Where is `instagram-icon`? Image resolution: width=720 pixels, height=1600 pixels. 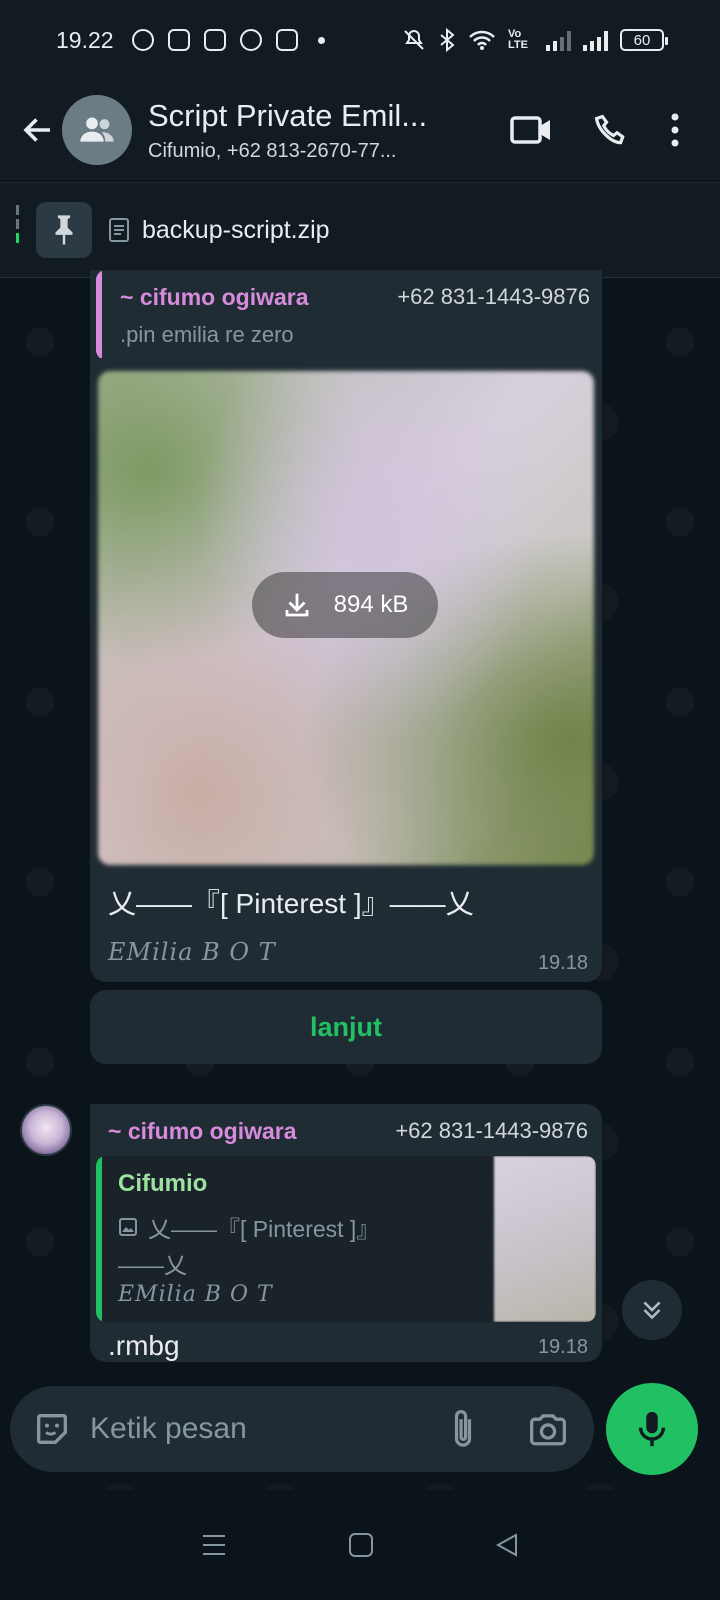
instagram-icon is located at coordinates (286, 40).